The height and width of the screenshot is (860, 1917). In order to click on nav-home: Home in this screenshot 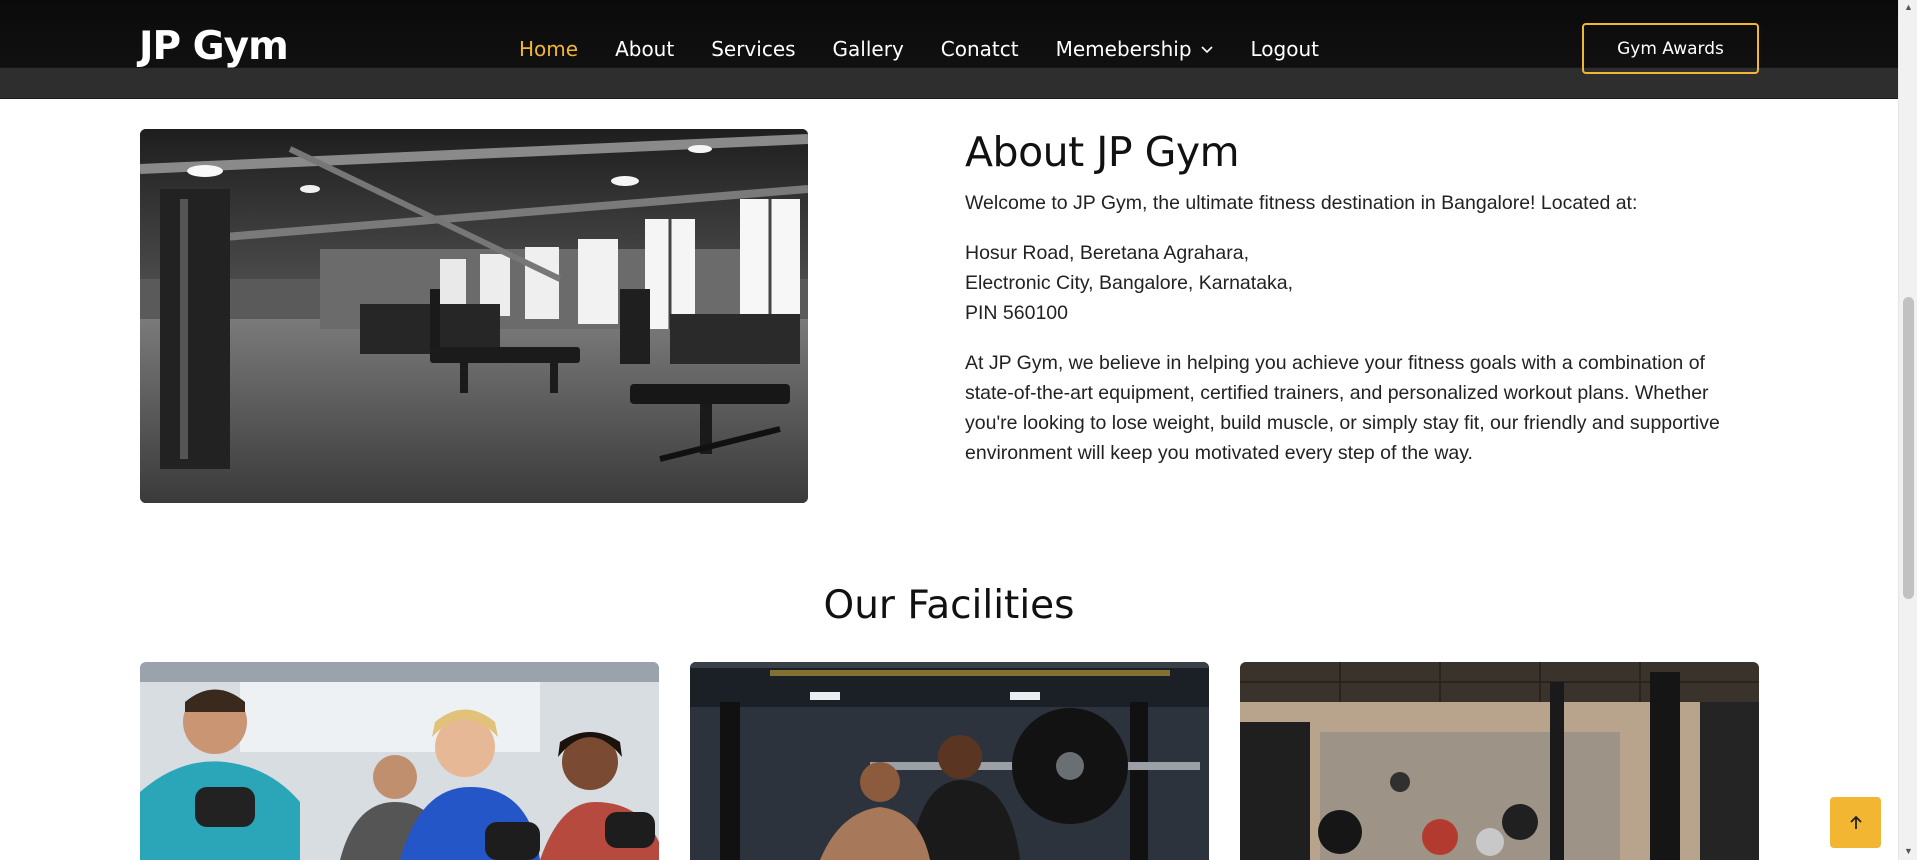, I will do `click(548, 49)`.